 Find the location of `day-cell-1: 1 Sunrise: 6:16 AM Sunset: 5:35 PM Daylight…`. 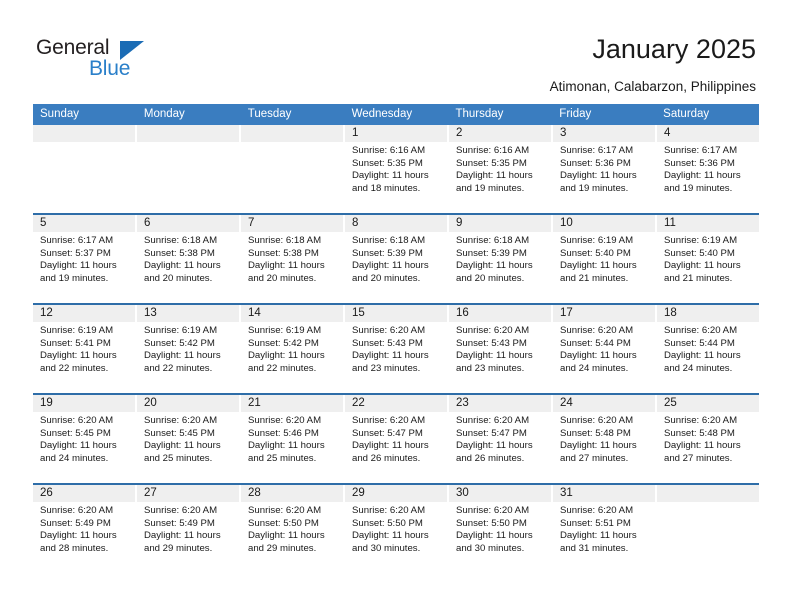

day-cell-1: 1 Sunrise: 6:16 AM Sunset: 5:35 PM Daylight… is located at coordinates (397, 169).